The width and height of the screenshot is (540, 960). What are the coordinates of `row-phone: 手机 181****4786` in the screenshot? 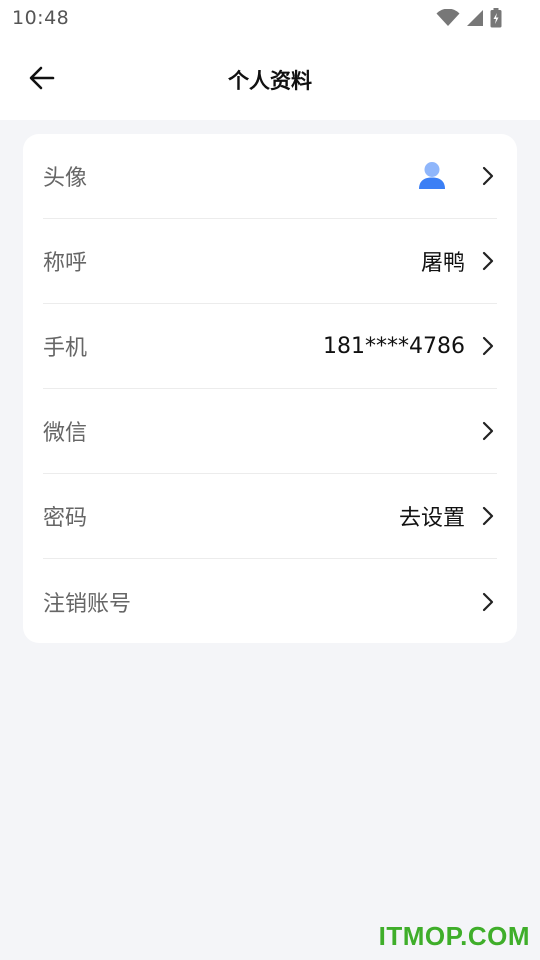 It's located at (270, 346).